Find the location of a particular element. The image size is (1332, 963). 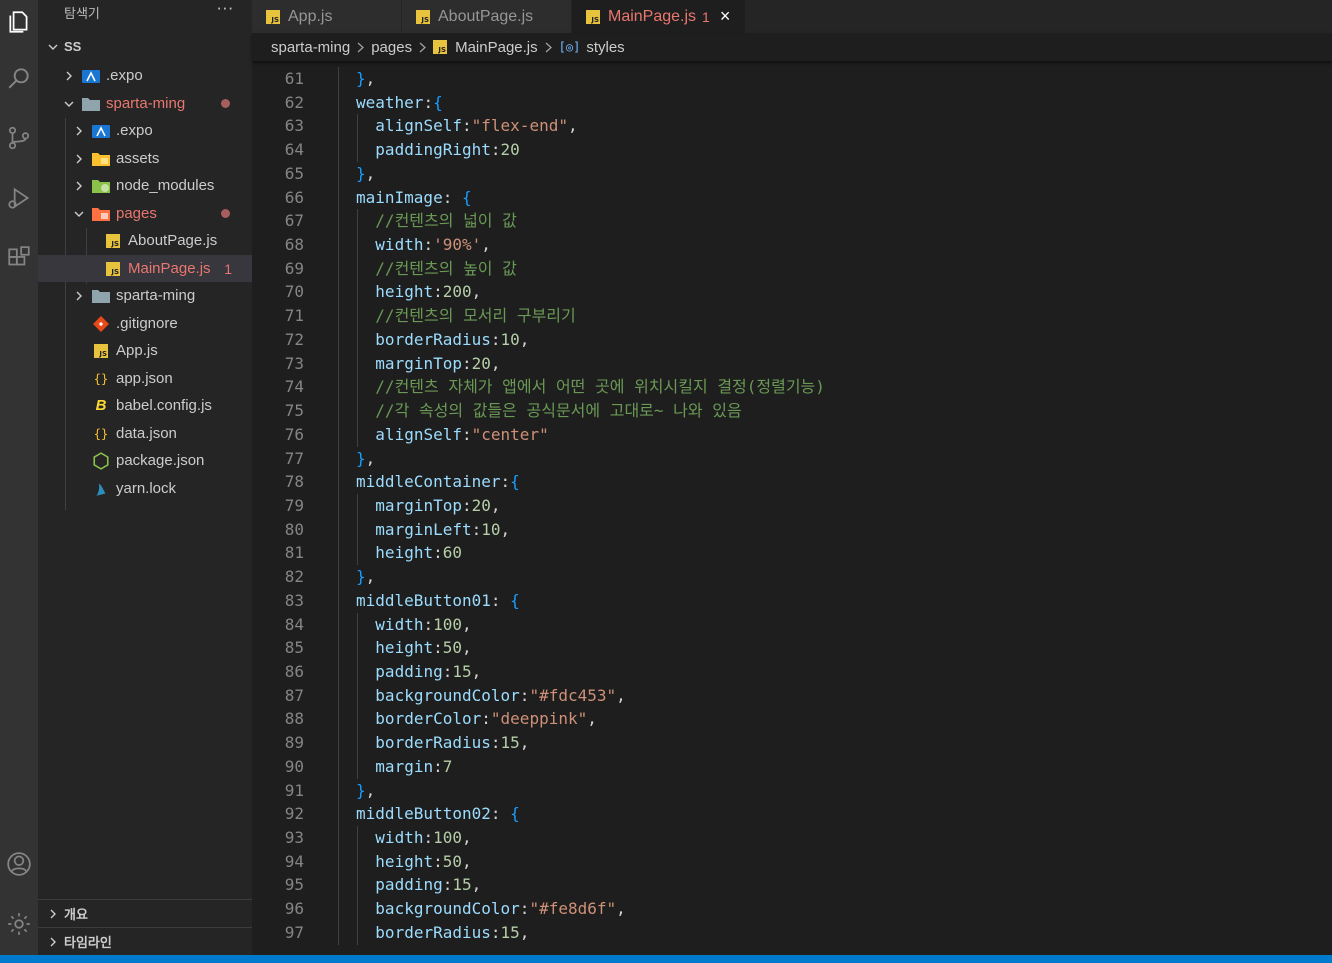

line-number: 64 is located at coordinates (294, 150).